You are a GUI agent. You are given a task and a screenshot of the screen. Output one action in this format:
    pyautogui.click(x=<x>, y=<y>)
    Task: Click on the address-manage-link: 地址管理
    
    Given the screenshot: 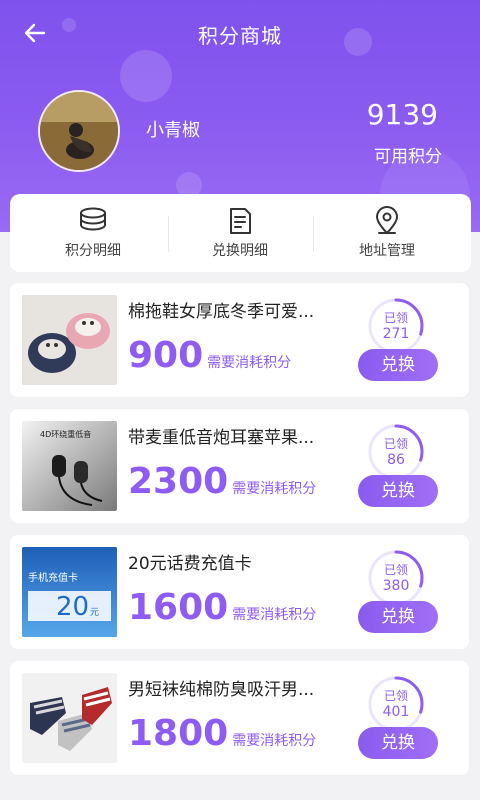 What is the action you would take?
    pyautogui.click(x=387, y=233)
    